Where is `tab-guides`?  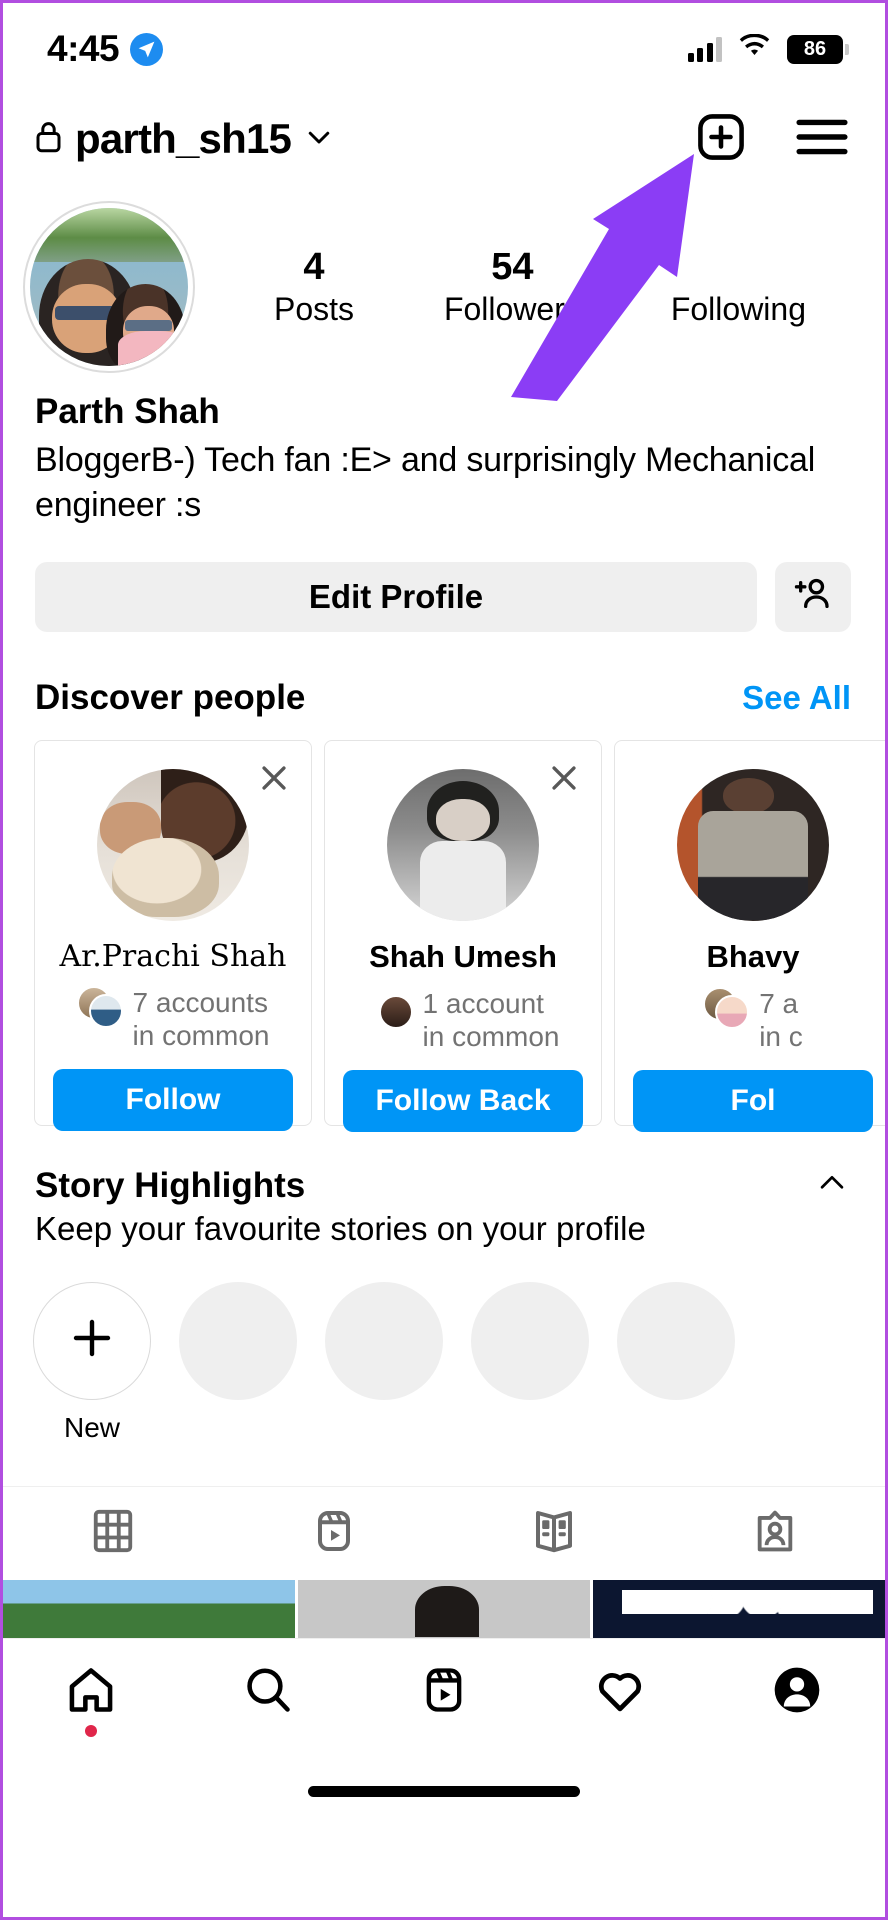 tab-guides is located at coordinates (554, 1533).